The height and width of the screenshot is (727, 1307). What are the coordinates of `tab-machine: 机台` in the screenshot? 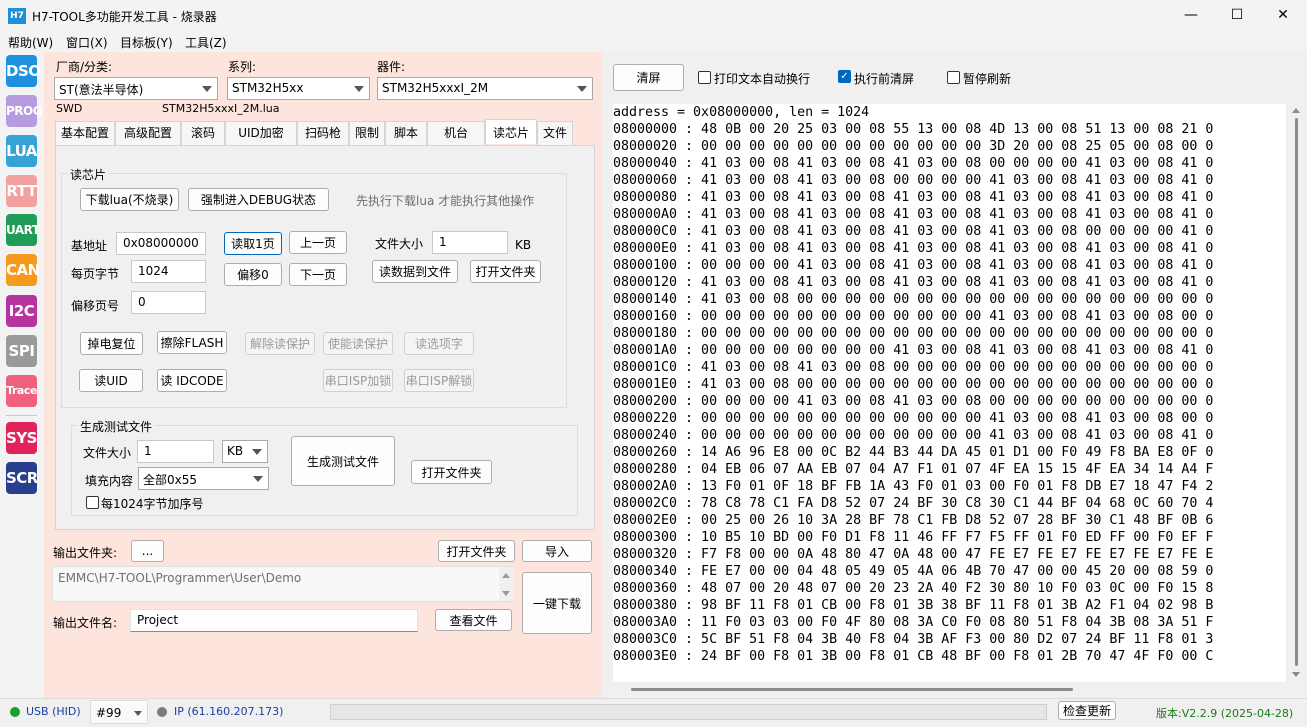 It's located at (456, 133).